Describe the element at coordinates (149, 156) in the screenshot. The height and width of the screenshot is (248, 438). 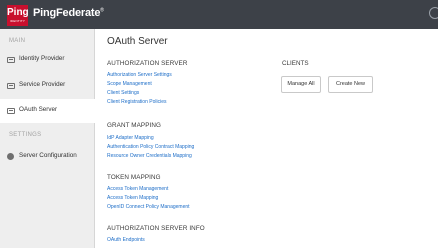
I see `resource-owner-credentials-mapping-link: Resource Owner Credentials Mapping` at that location.